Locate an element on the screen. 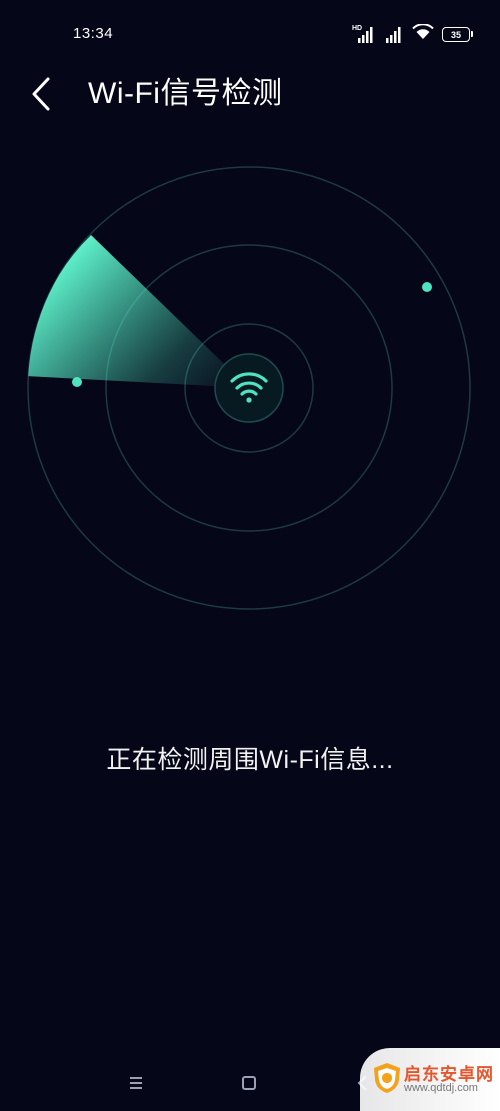 Image resolution: width=500 pixels, height=1111 pixels. square-icon is located at coordinates (249, 1083).